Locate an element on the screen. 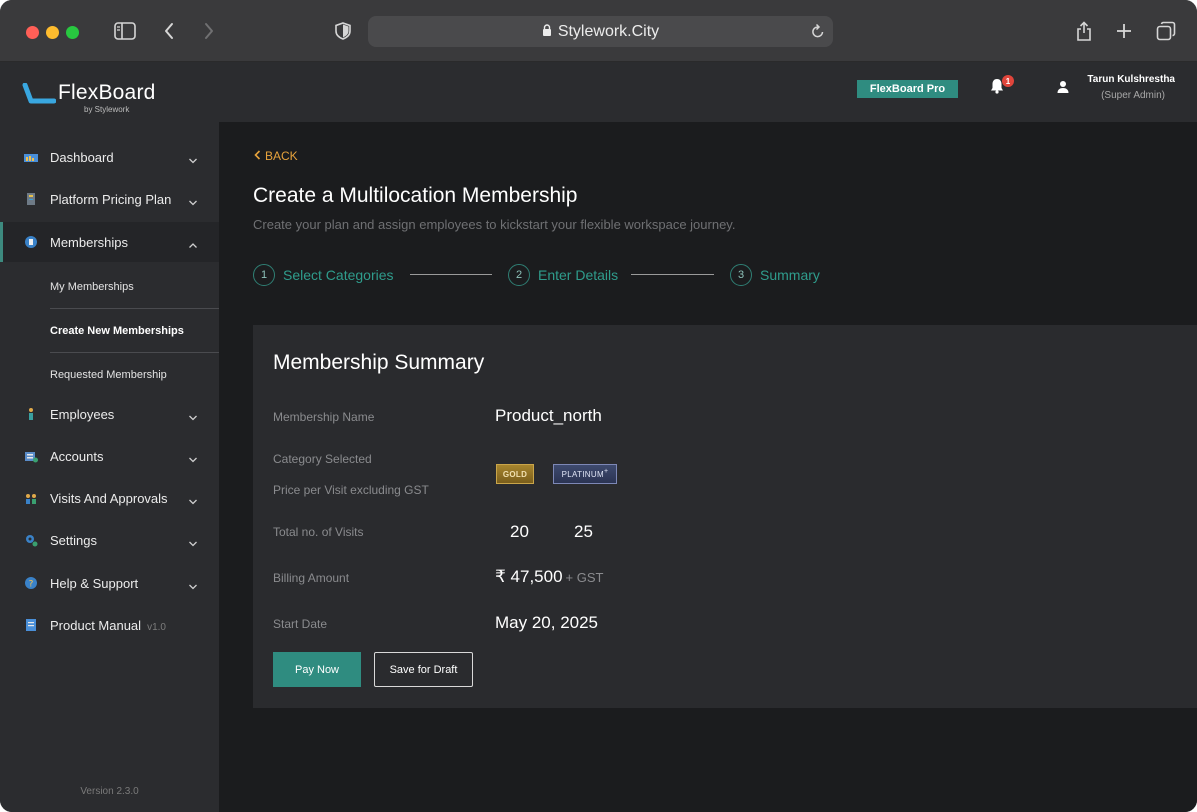 Image resolution: width=1197 pixels, height=812 pixels. sidebar-item-help-and-support: ? Help & Support is located at coordinates (109, 583).